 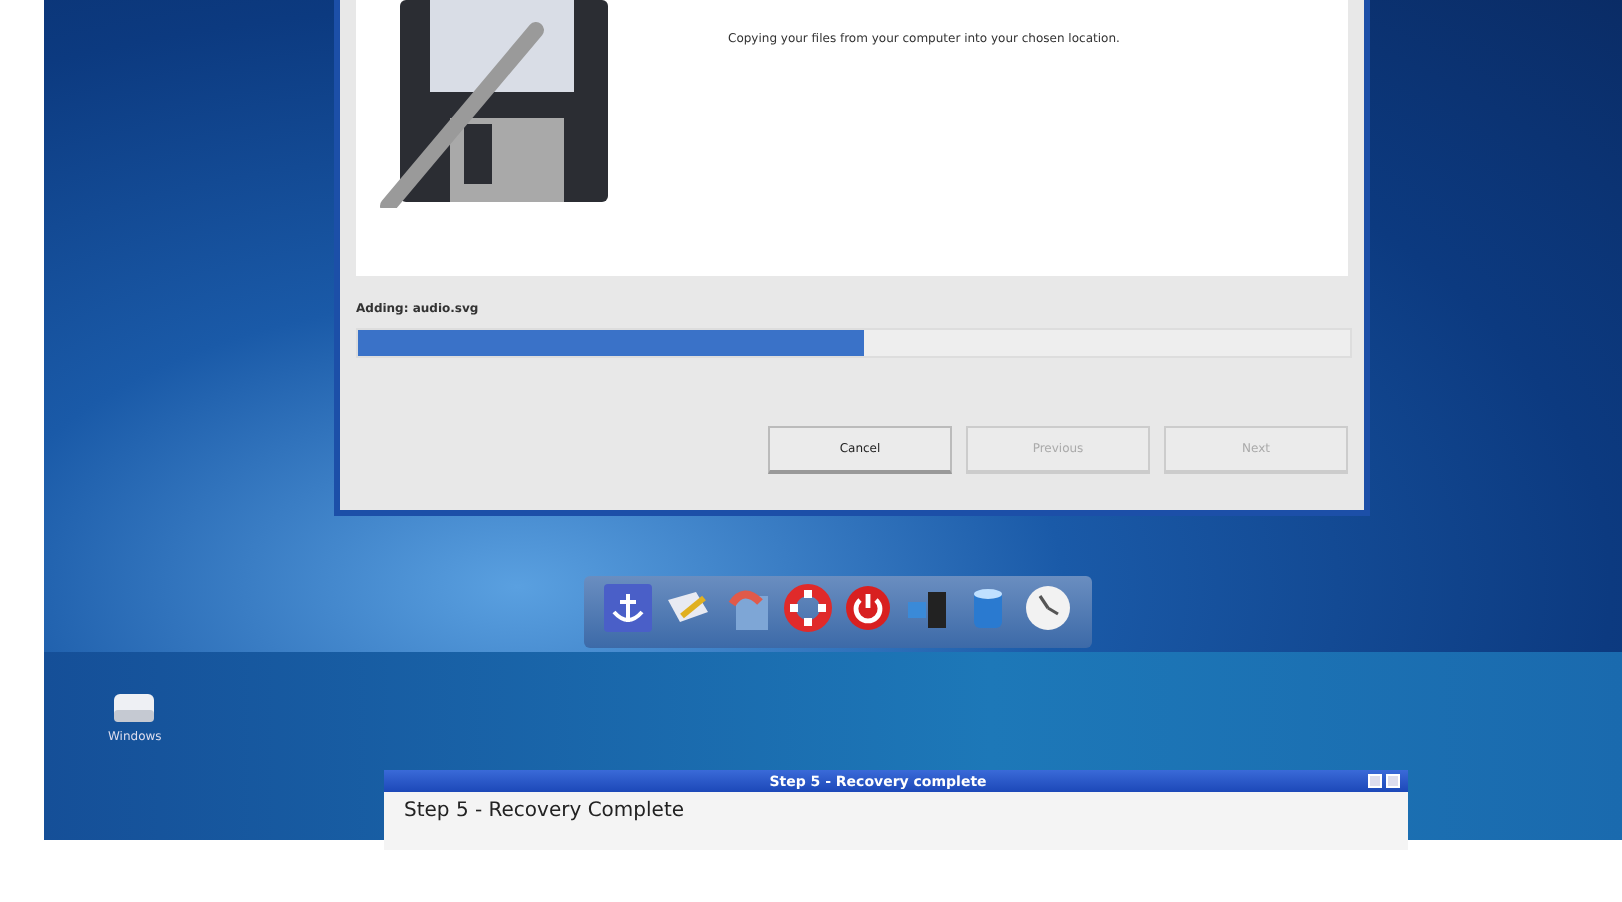 I want to click on power-icon, so click(x=868, y=608).